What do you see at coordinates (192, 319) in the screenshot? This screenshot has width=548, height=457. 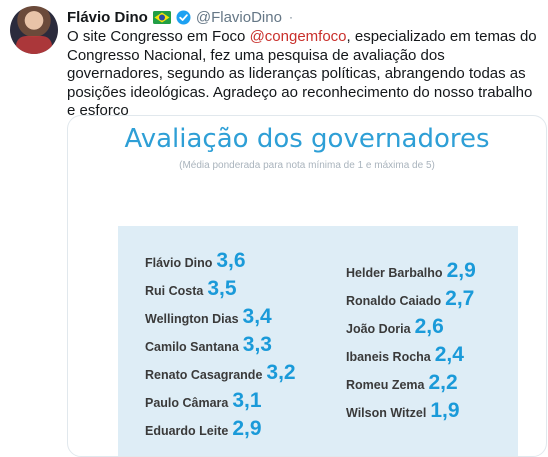 I see `governor-name: Wellington Dias` at bounding box center [192, 319].